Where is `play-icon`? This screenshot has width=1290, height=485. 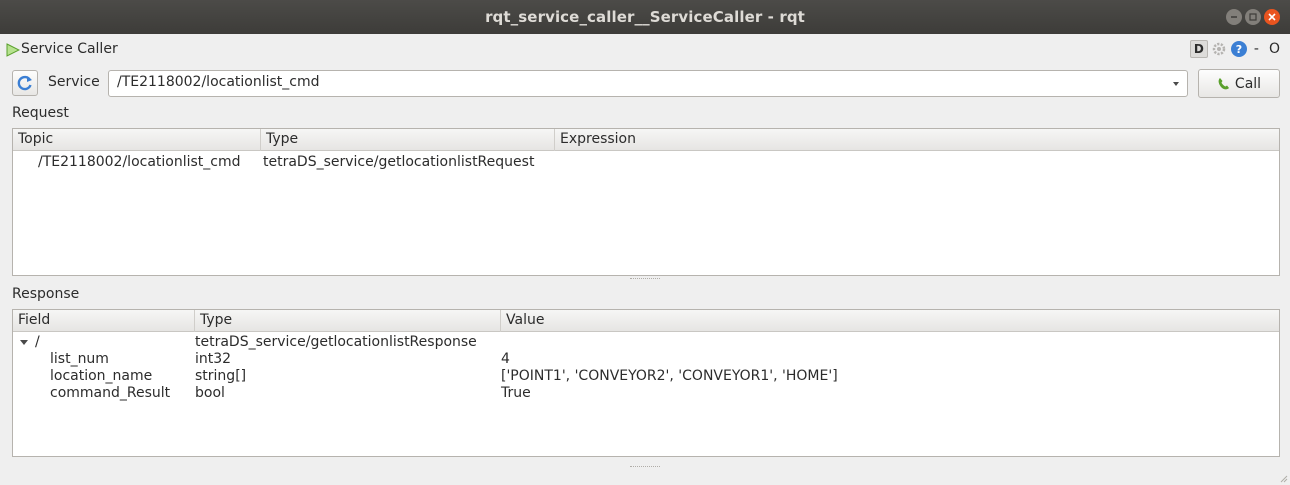
play-icon is located at coordinates (13, 50).